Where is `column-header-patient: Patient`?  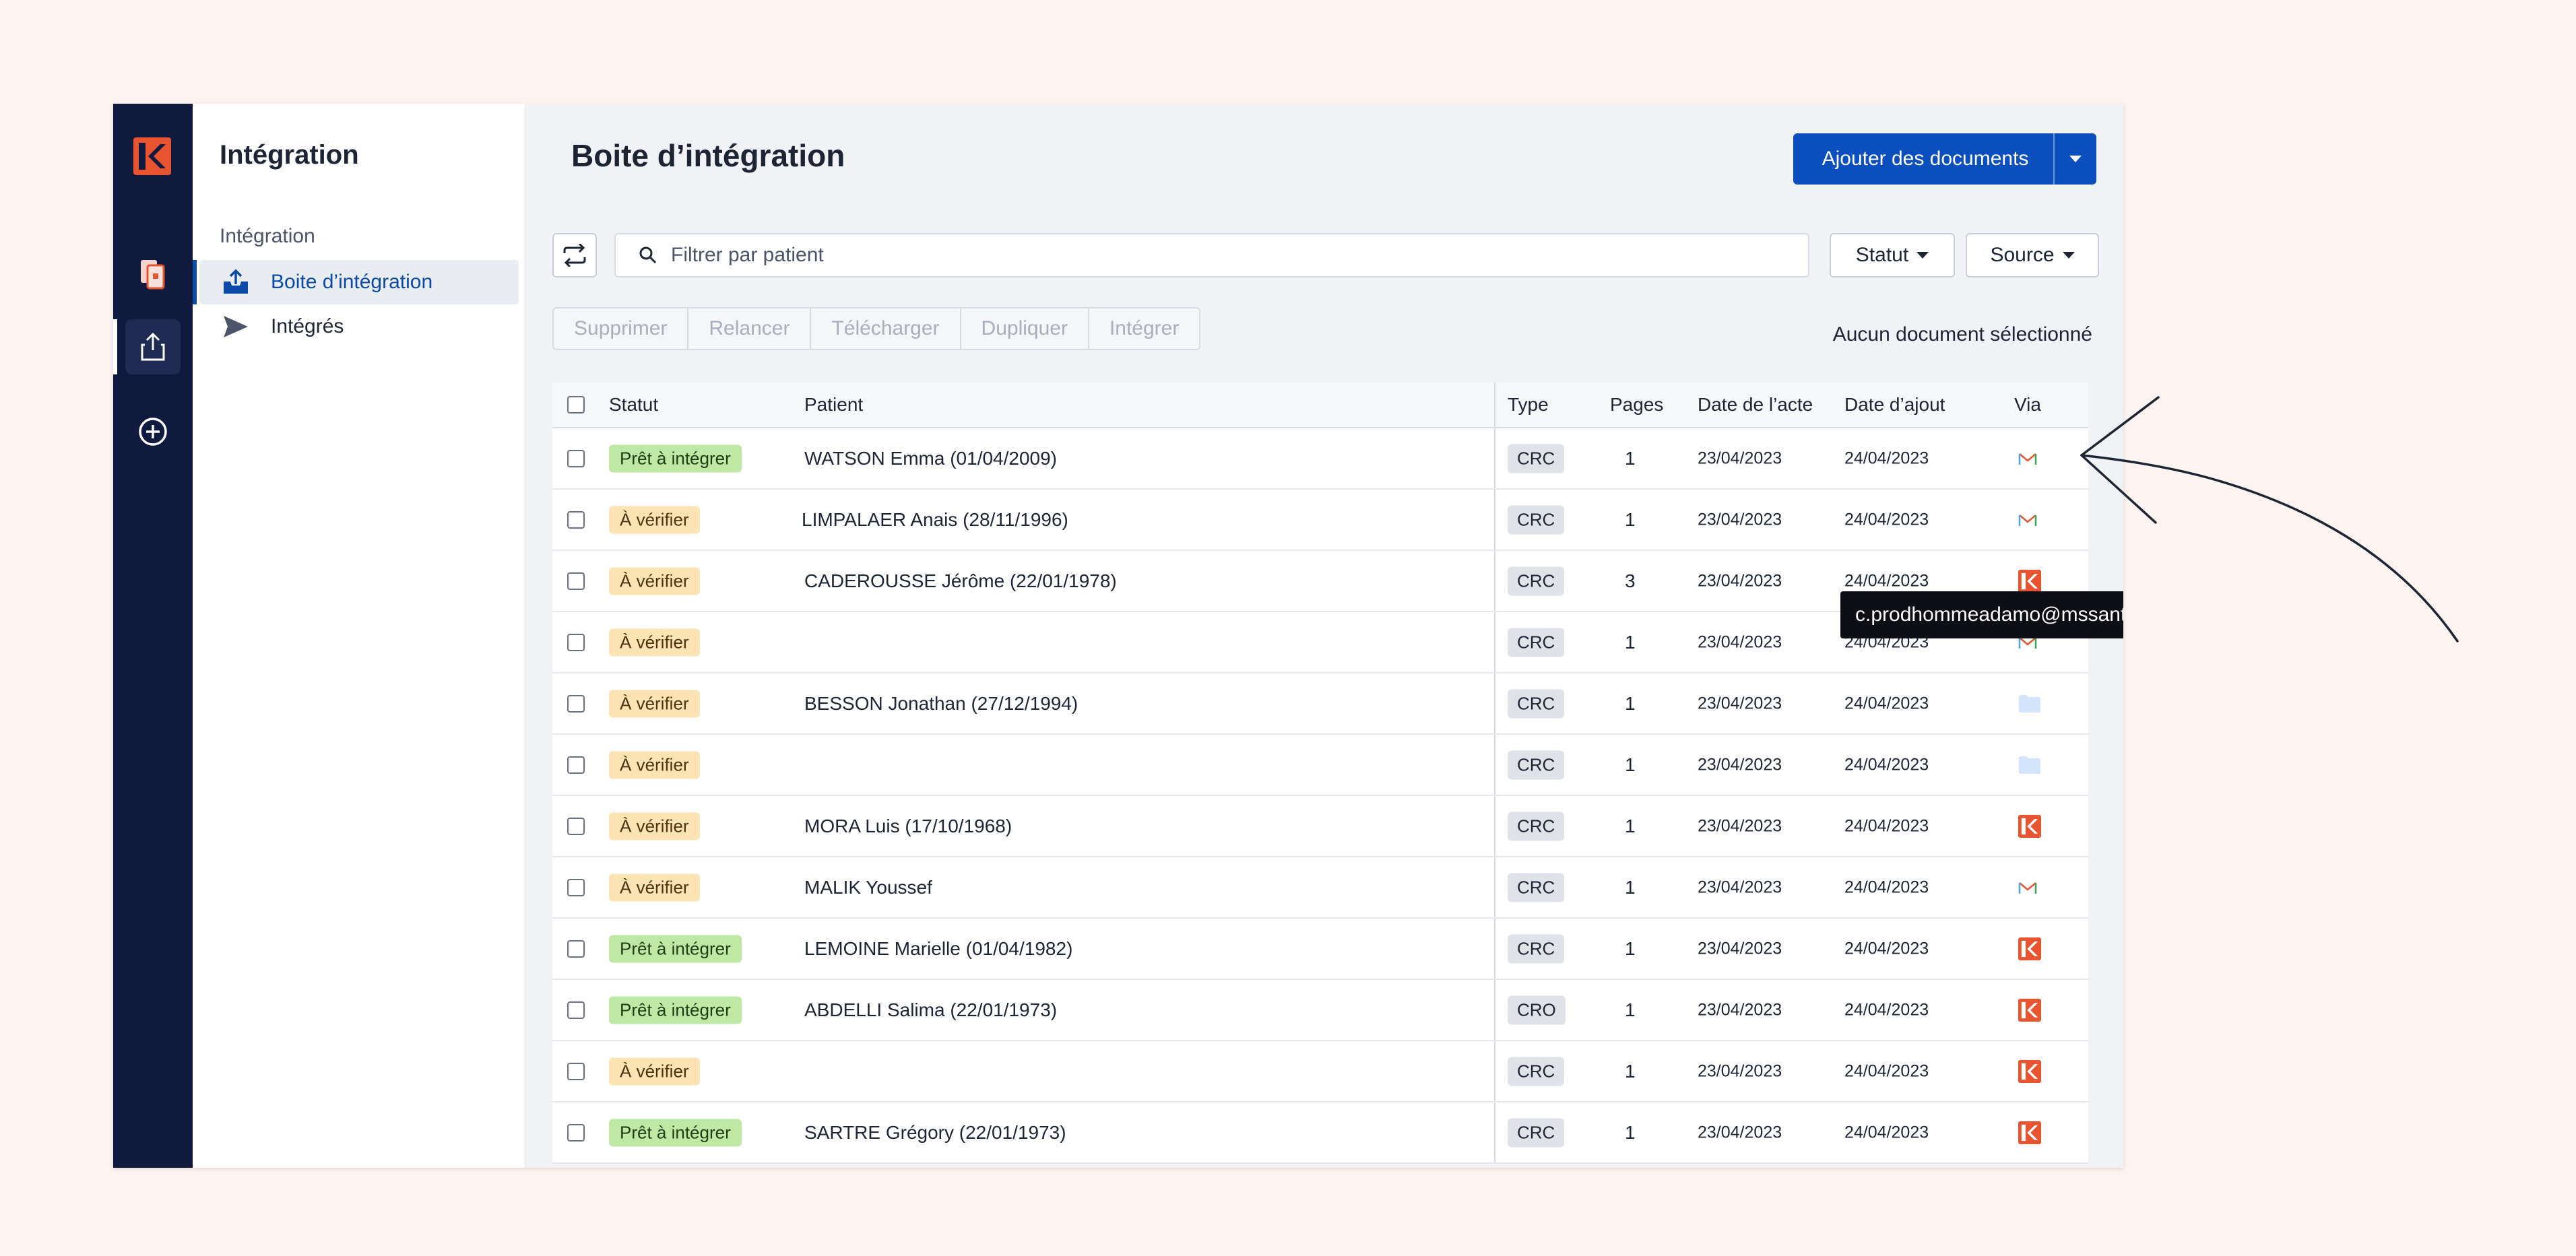
column-header-patient: Patient is located at coordinates (834, 405).